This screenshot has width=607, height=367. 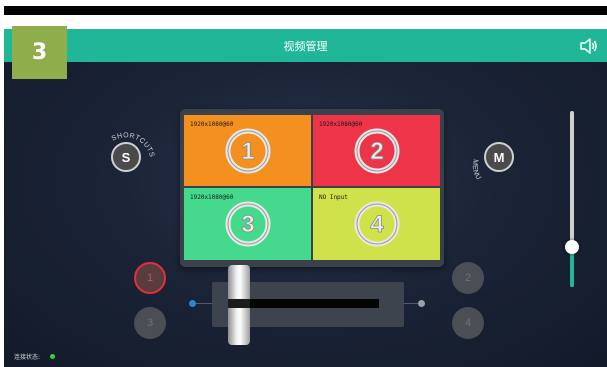 I want to click on number-3-icon: 3, so click(x=247, y=224).